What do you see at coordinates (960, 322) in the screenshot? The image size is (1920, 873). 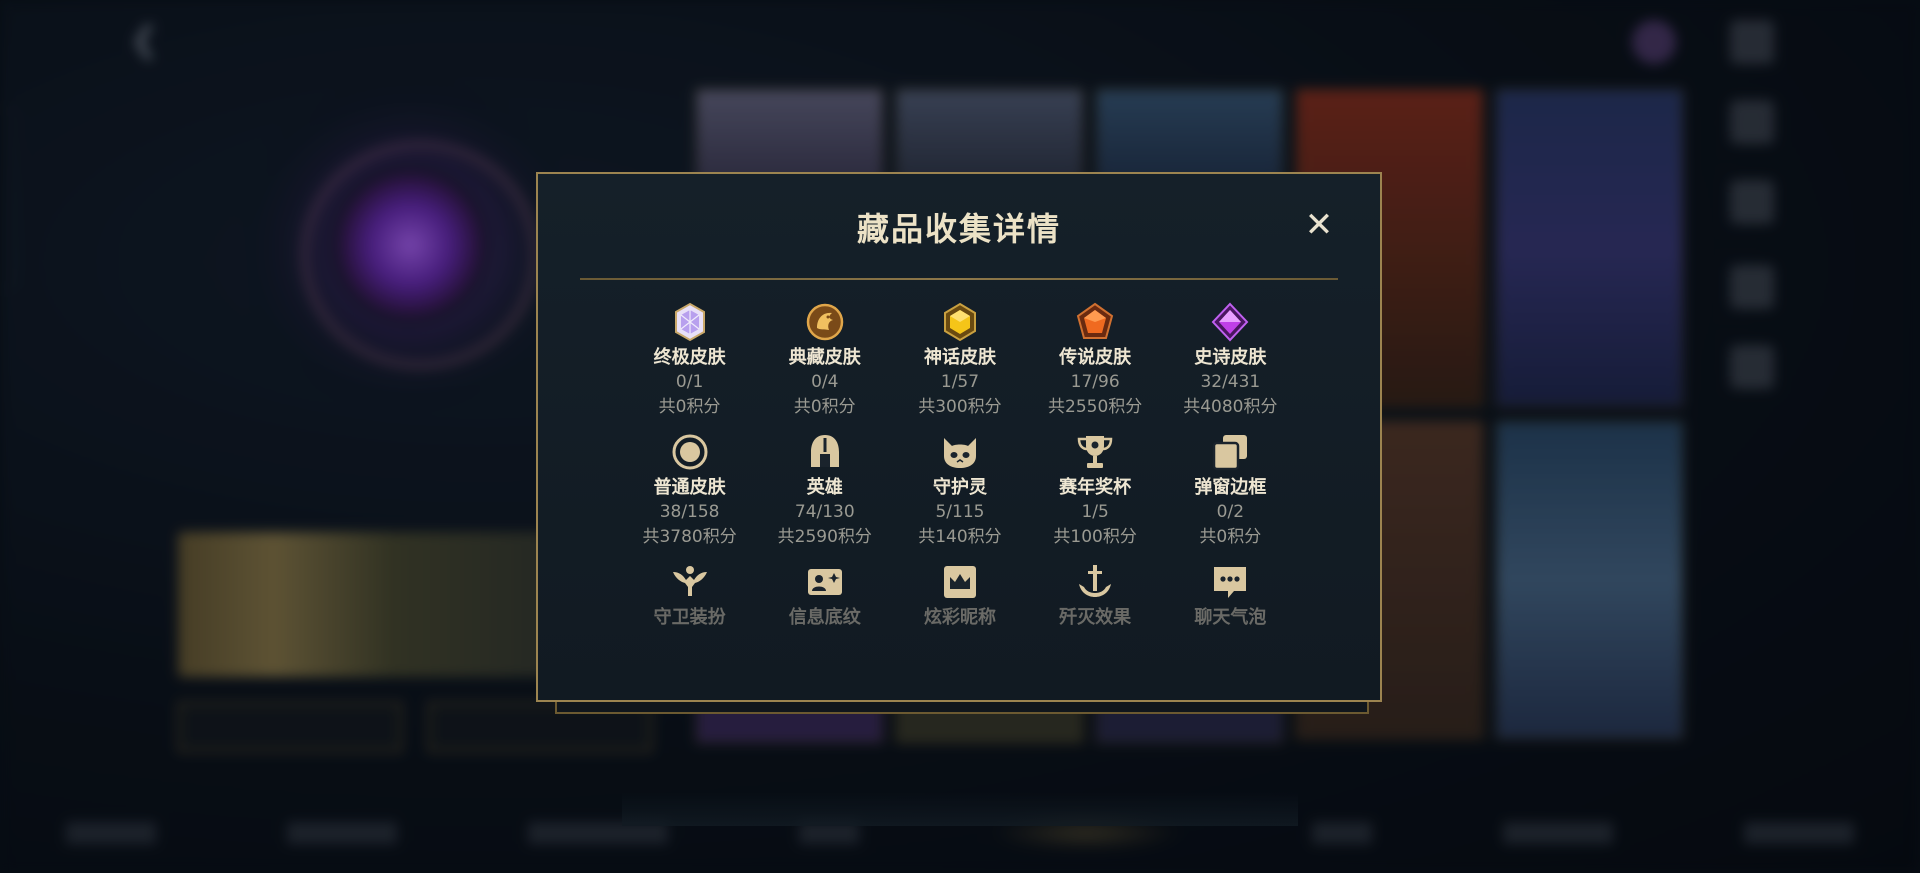 I see `mythic-gem-icon` at bounding box center [960, 322].